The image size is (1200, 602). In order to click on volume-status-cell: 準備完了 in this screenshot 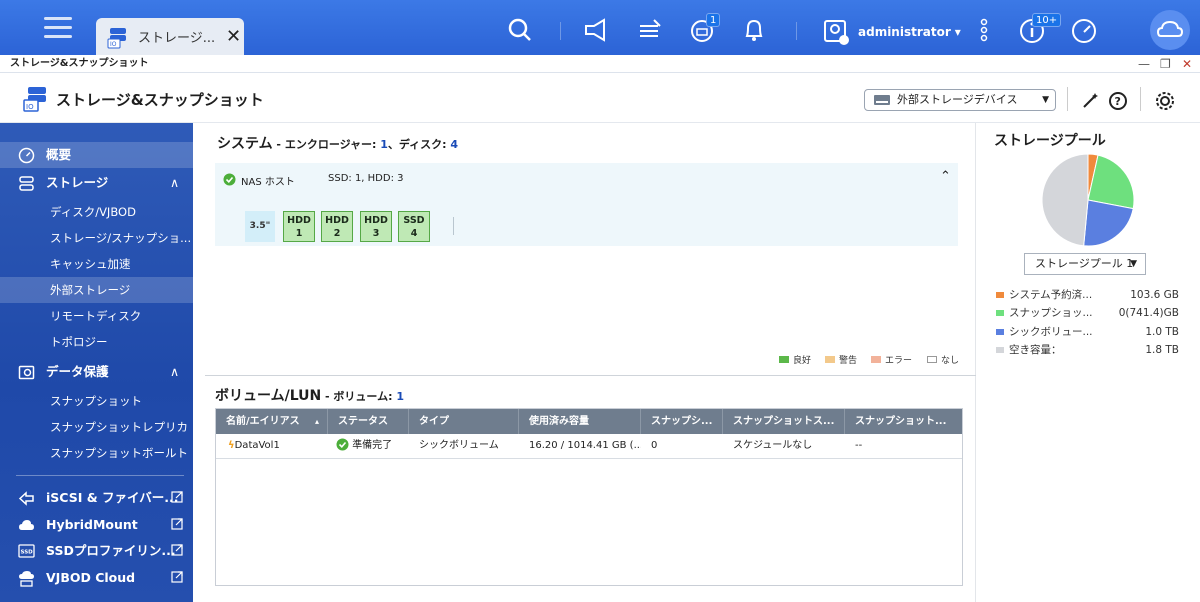, I will do `click(368, 446)`.